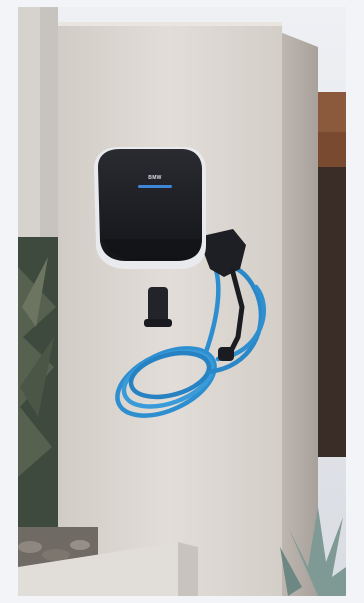  Describe the element at coordinates (188, 569) in the screenshot. I see `low-wall-side` at that location.